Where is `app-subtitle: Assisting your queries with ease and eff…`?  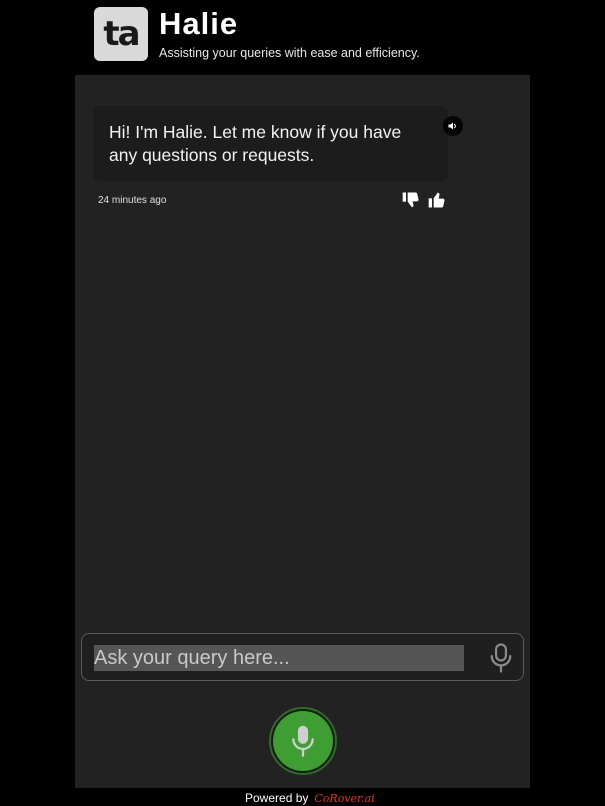 app-subtitle: Assisting your queries with ease and eff… is located at coordinates (289, 53).